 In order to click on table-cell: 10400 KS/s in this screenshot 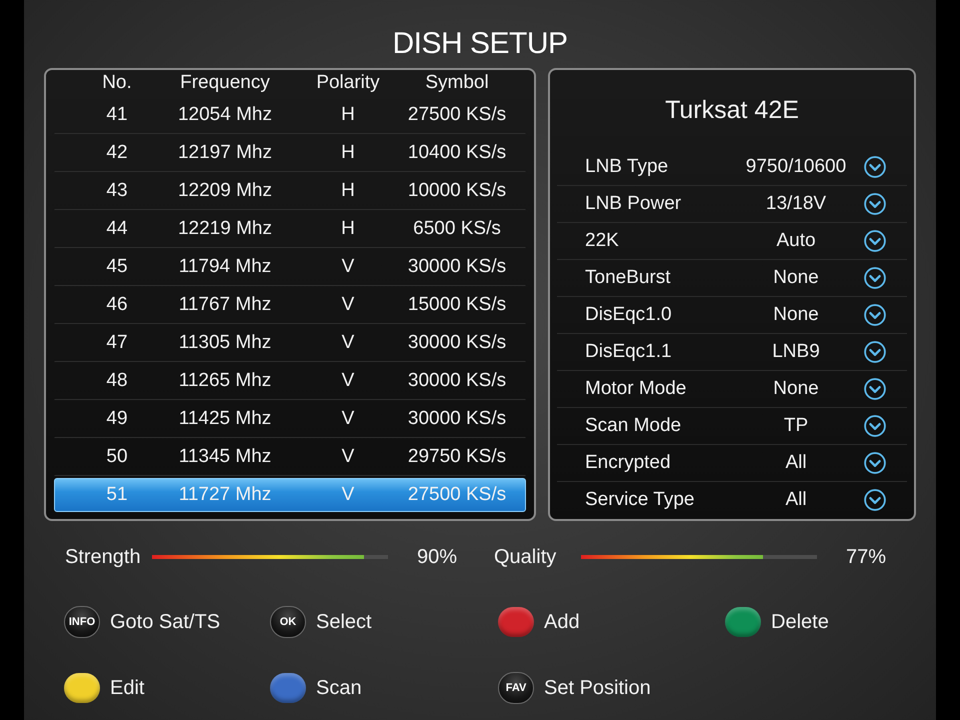, I will do `click(457, 153)`.